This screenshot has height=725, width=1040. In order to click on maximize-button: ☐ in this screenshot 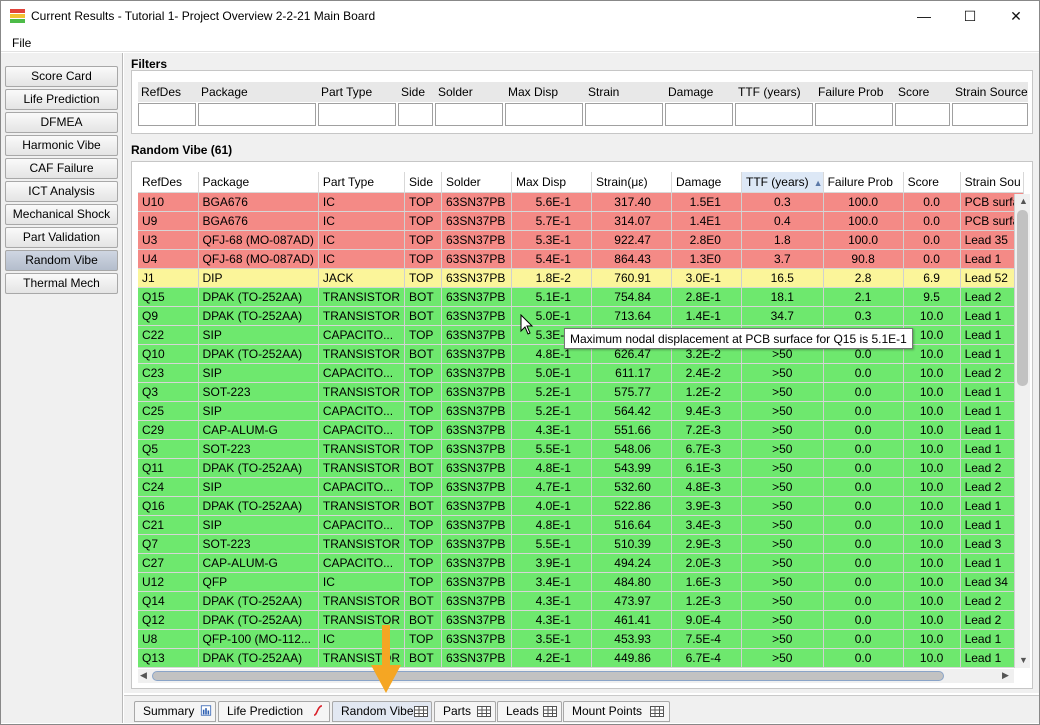, I will do `click(970, 16)`.